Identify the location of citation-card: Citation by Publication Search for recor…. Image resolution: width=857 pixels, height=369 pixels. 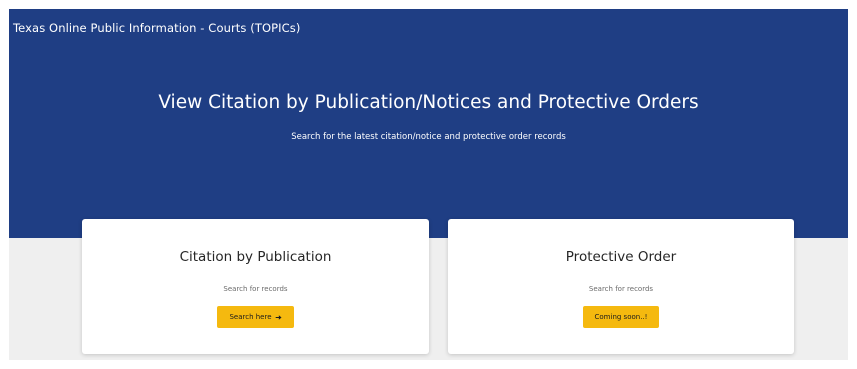
(255, 286).